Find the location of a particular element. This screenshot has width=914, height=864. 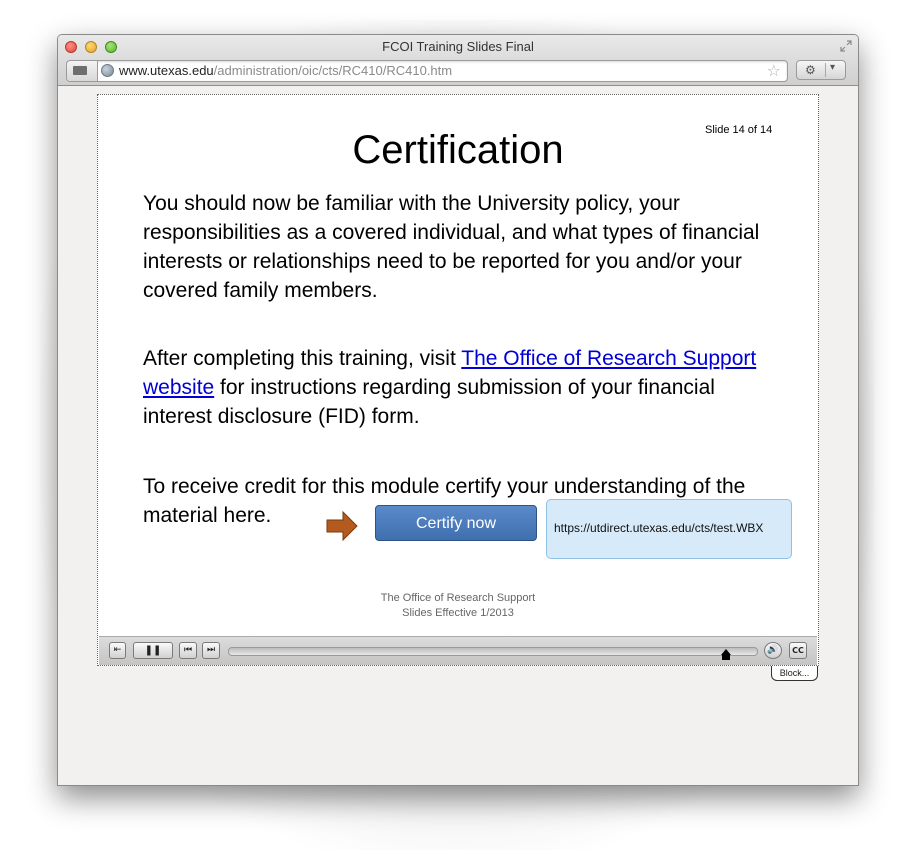

url-path: /administration/oic/cts/RC410/RC410.htm is located at coordinates (333, 70).